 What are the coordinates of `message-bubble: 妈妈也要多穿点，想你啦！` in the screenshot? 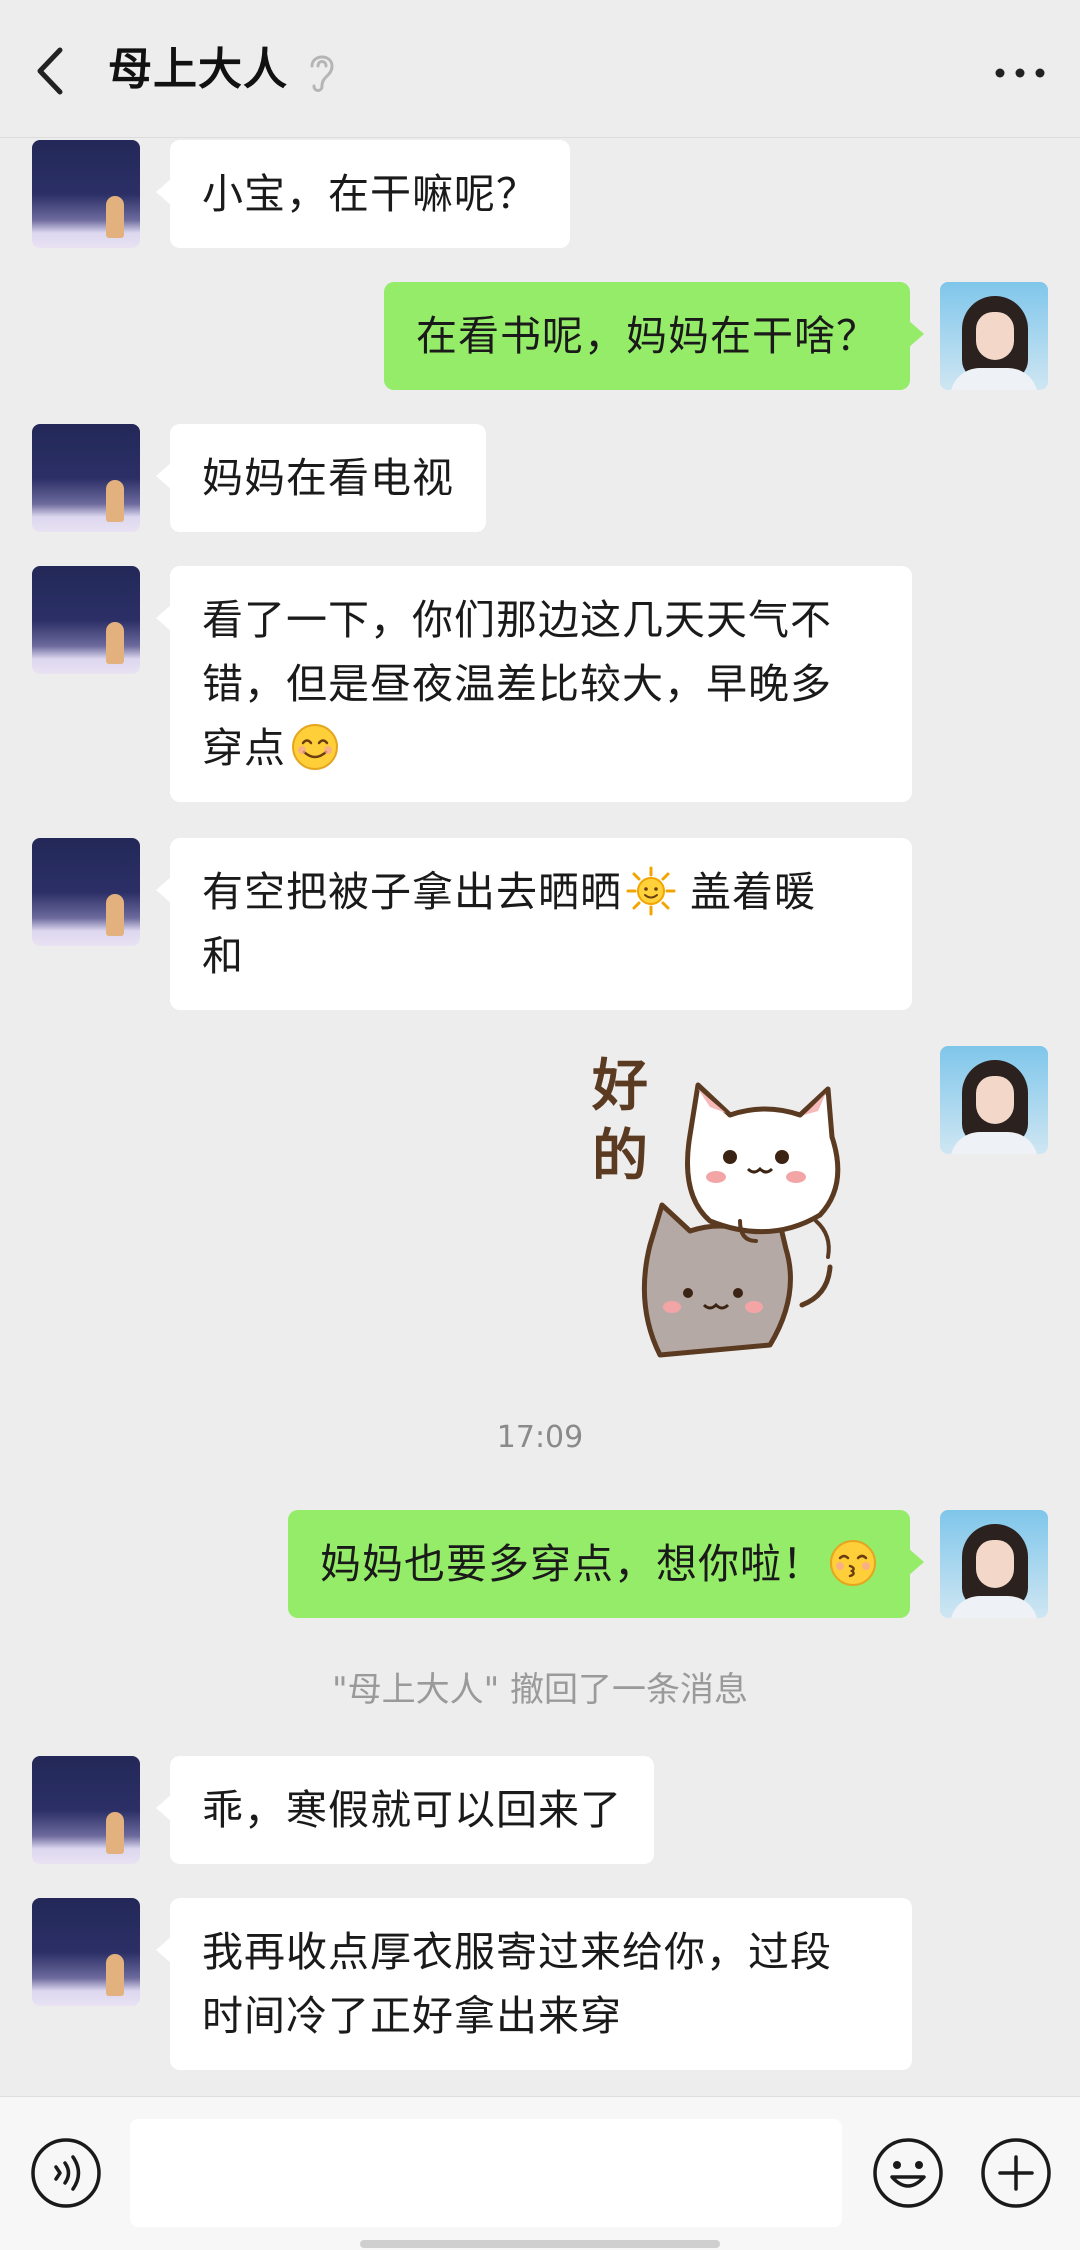 It's located at (606, 1564).